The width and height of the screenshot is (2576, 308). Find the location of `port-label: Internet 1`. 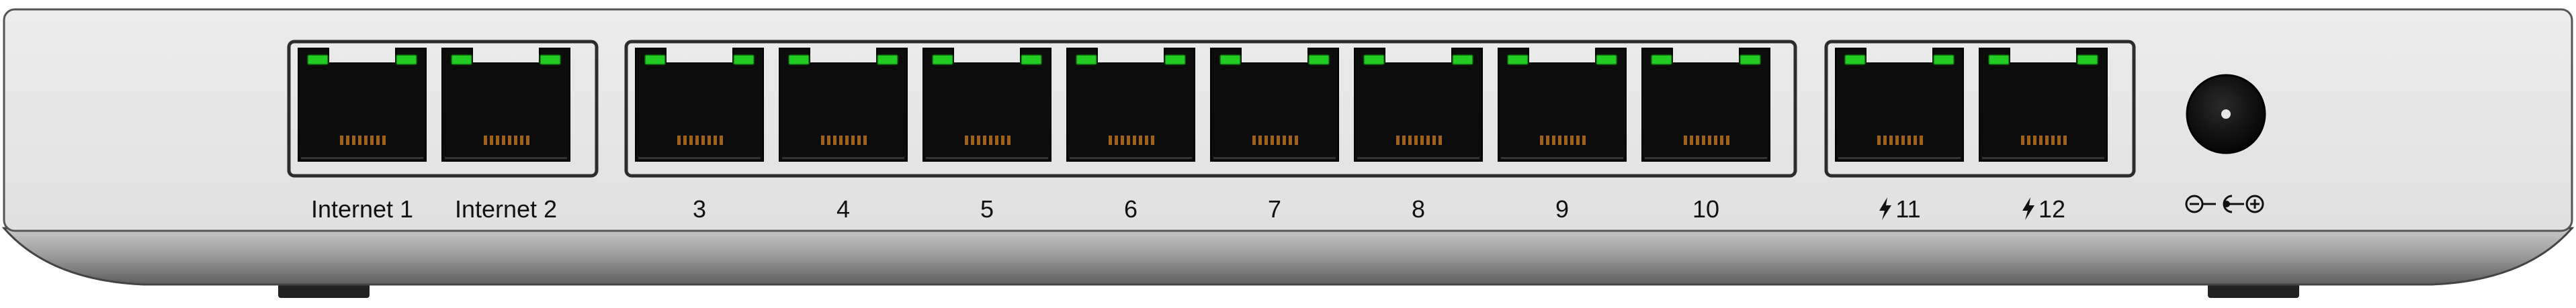

port-label: Internet 1 is located at coordinates (362, 209).